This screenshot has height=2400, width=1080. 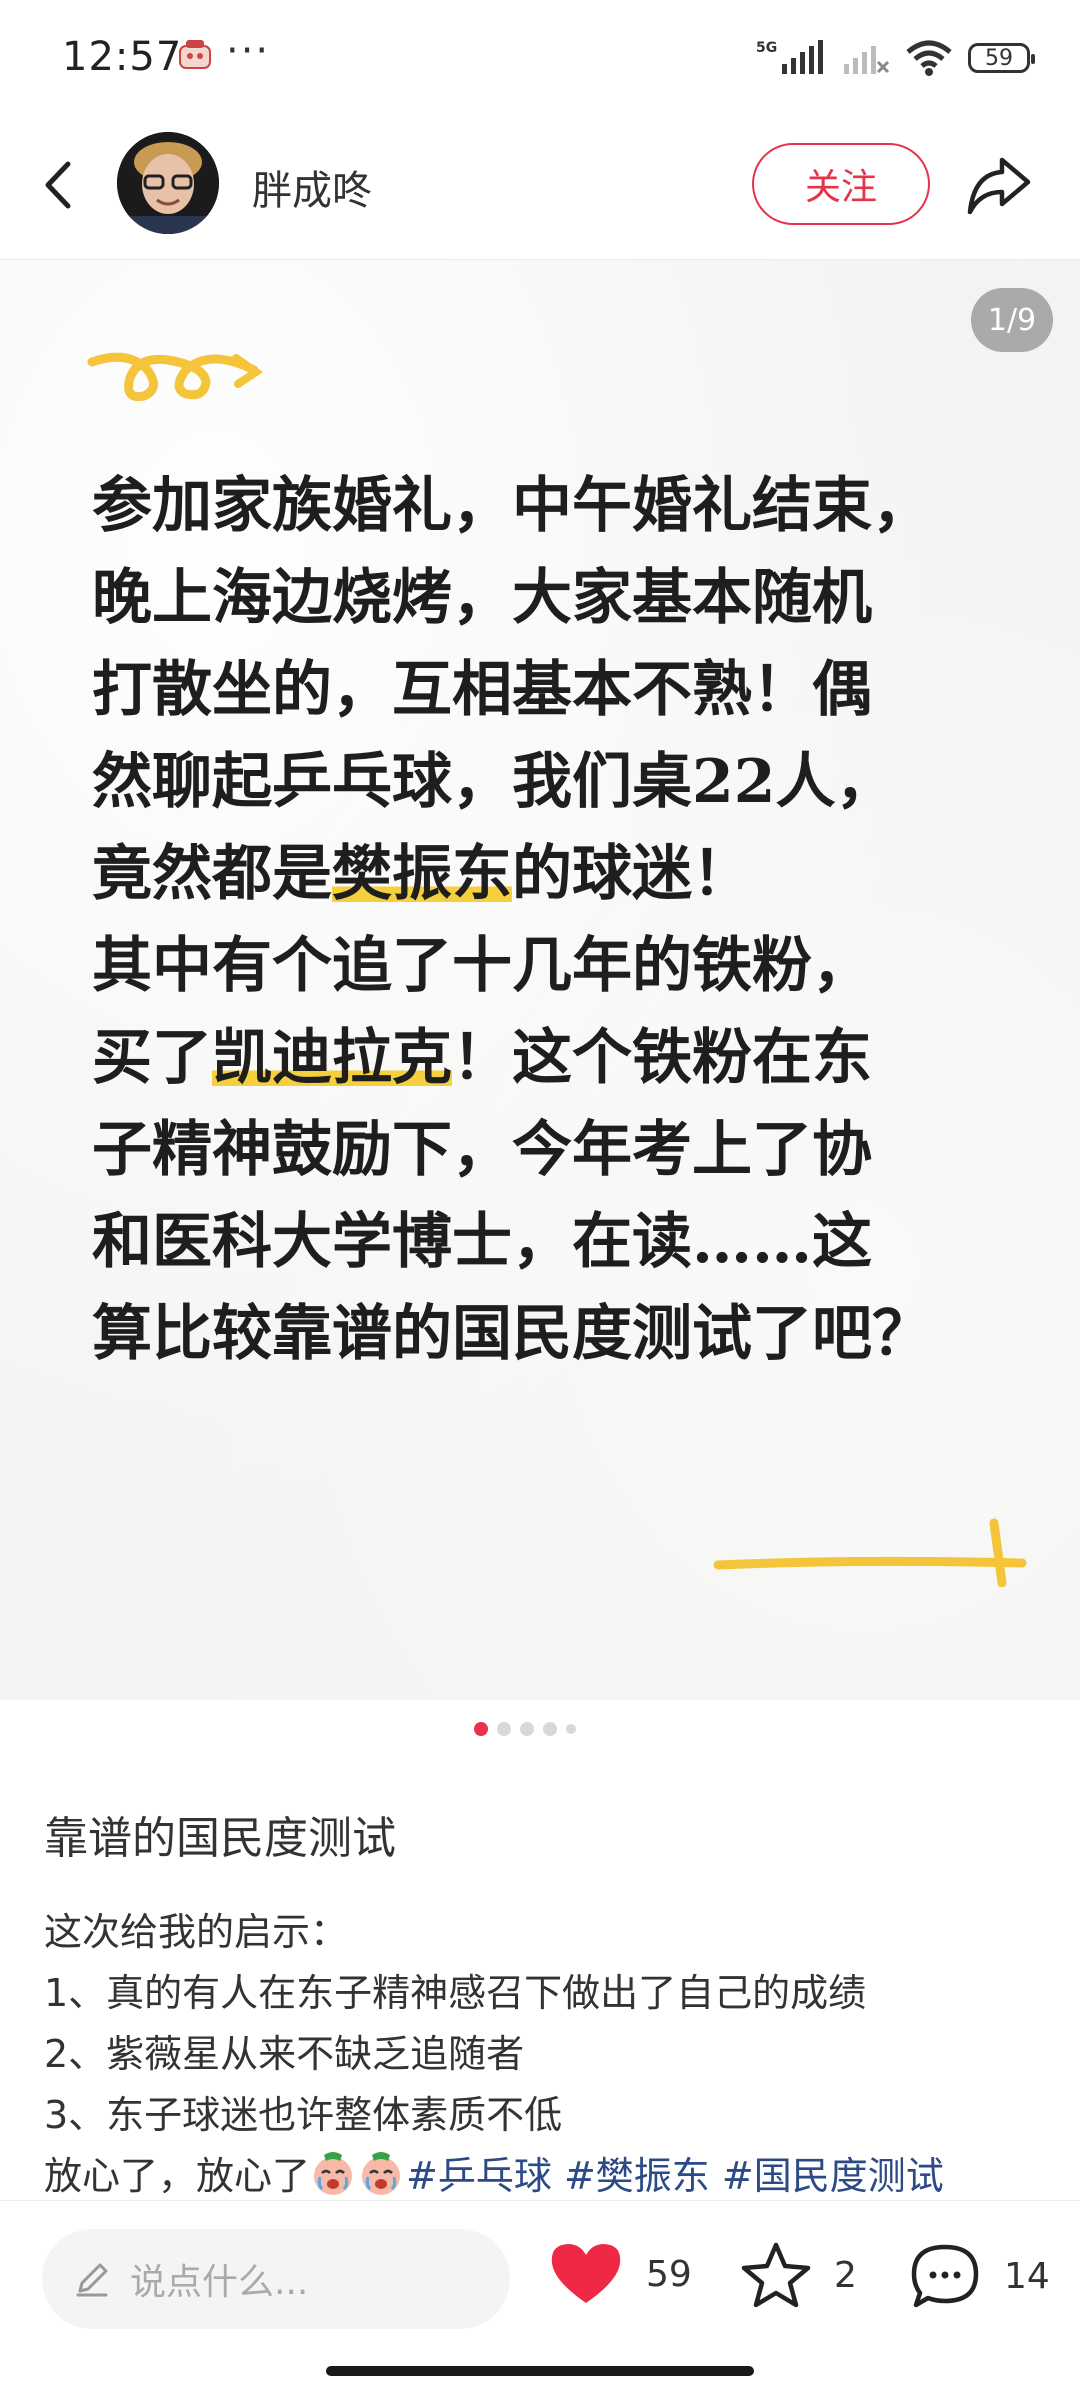 I want to click on post-image-text-line: 其中有个追了十几年的铁粉，, so click(x=552, y=966).